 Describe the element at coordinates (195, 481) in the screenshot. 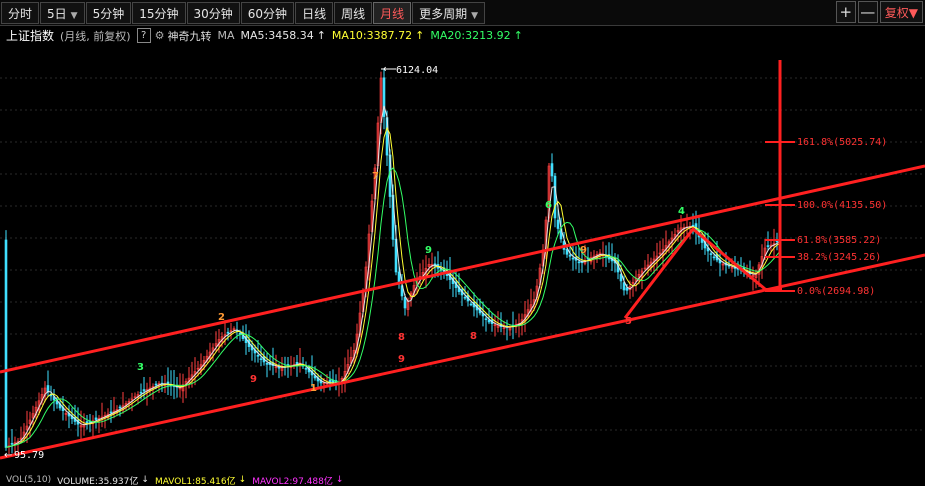

I see `mavol1-value: MAVOL1:85.416亿` at that location.